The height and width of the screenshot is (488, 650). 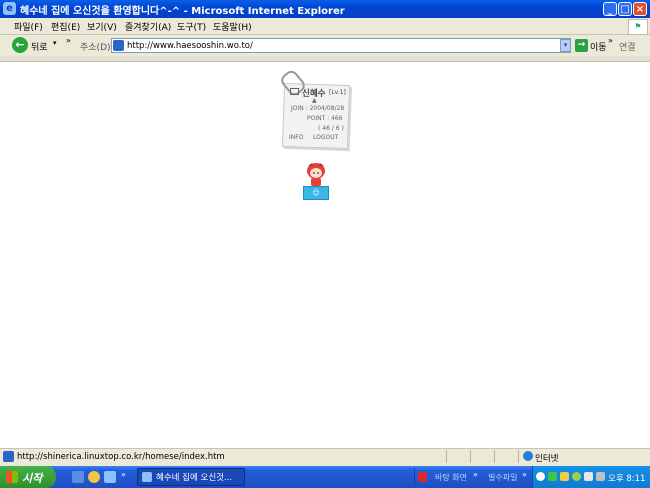 I want to click on menu-edit: 편집(E), so click(x=65, y=26).